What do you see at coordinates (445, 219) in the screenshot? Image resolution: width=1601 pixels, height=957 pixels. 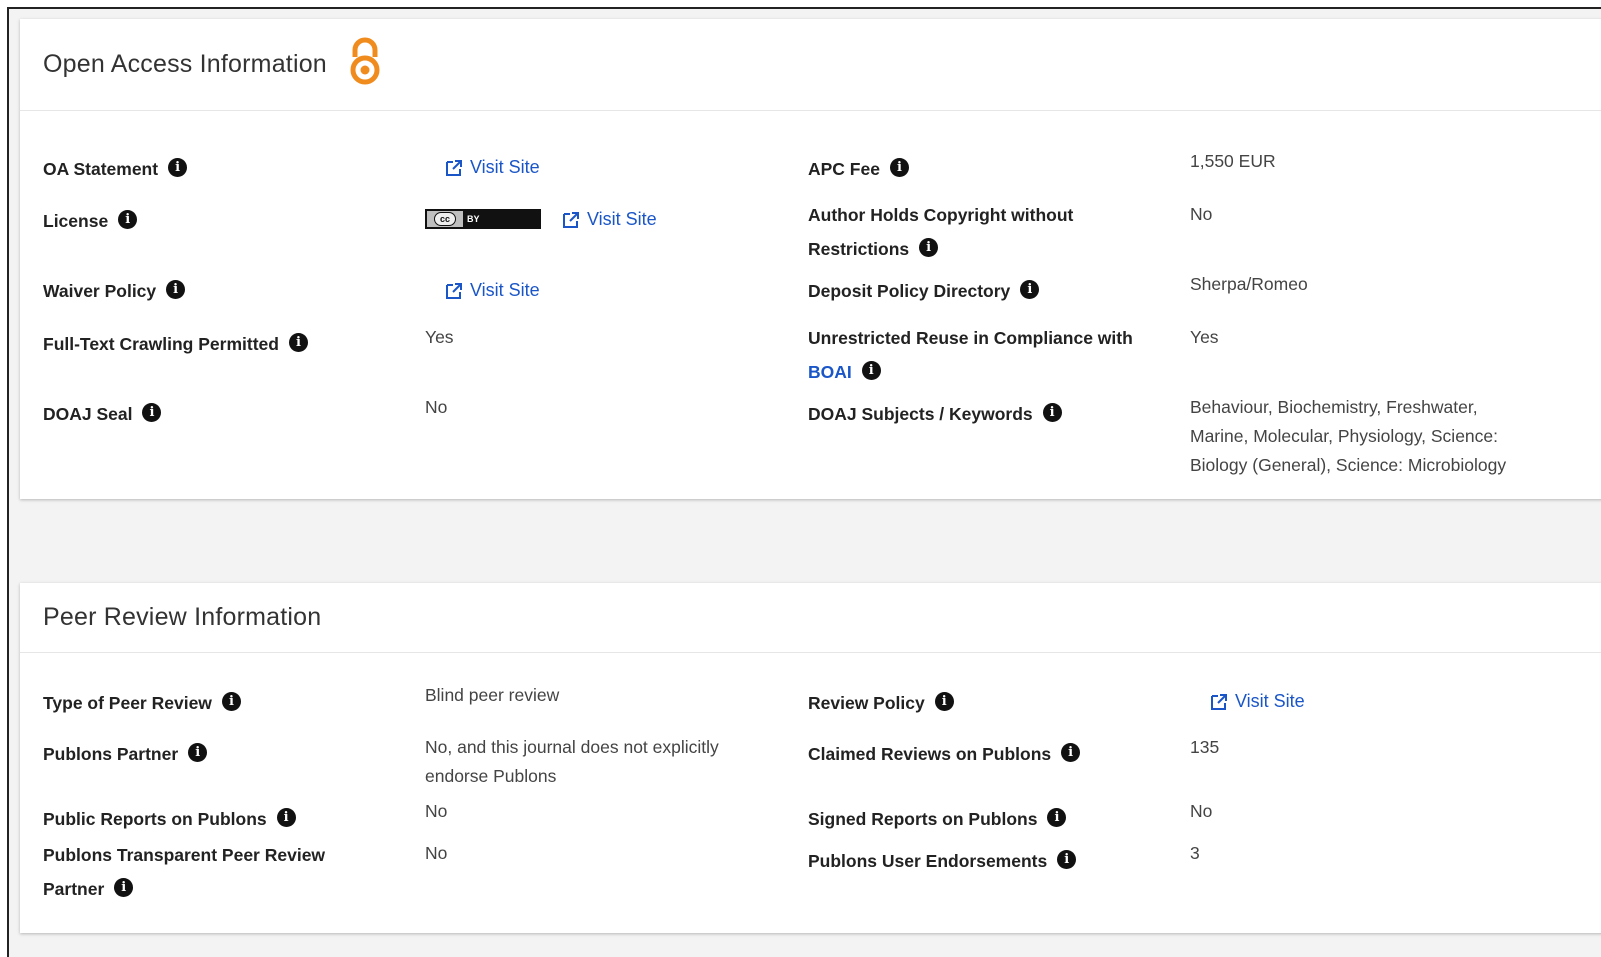 I see `cc-icon: cc` at bounding box center [445, 219].